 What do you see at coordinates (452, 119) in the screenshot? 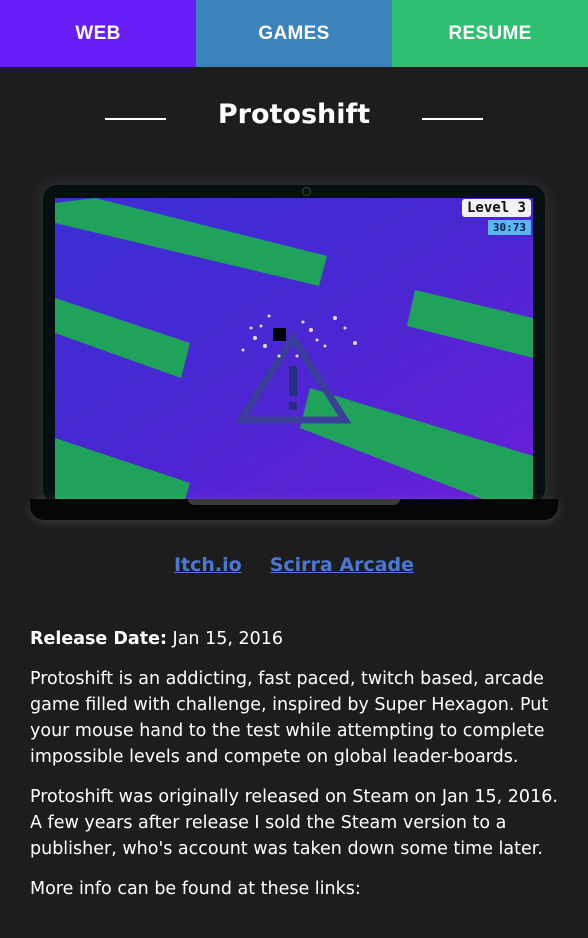
I see `title-divider-right` at bounding box center [452, 119].